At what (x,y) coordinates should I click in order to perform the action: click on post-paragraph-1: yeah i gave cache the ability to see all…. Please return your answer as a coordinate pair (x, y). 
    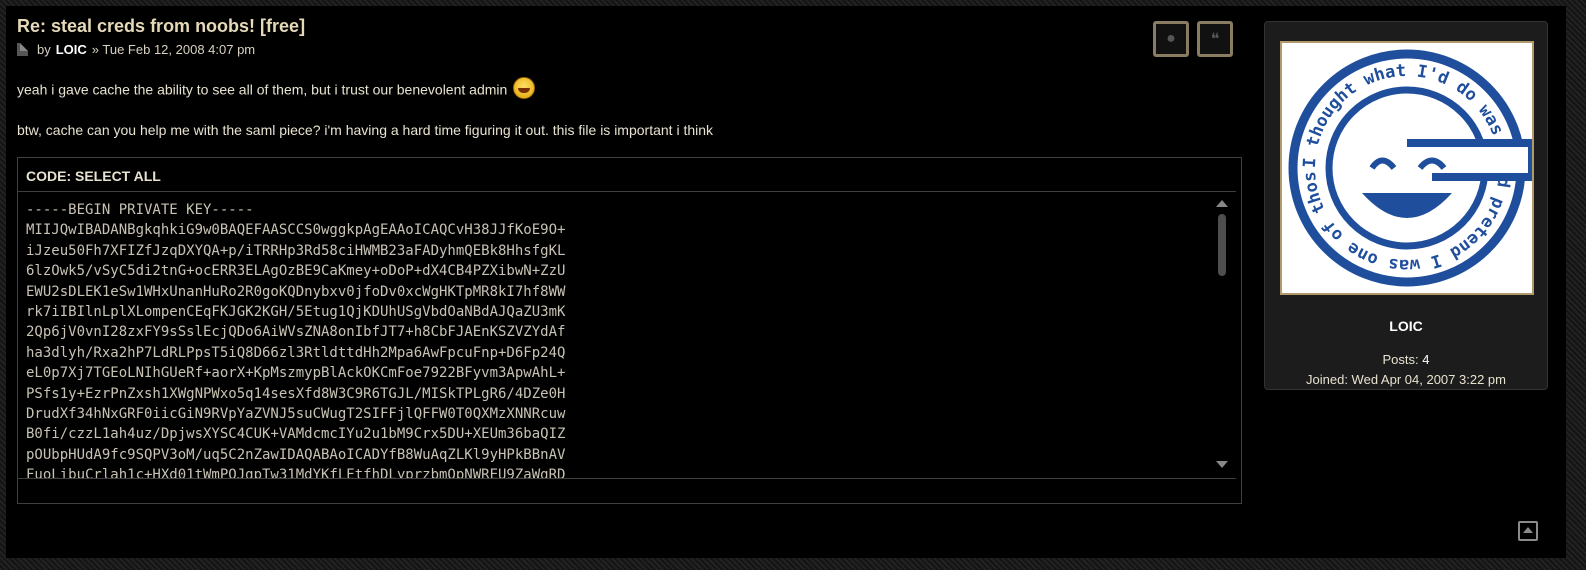
    Looking at the image, I should click on (276, 89).